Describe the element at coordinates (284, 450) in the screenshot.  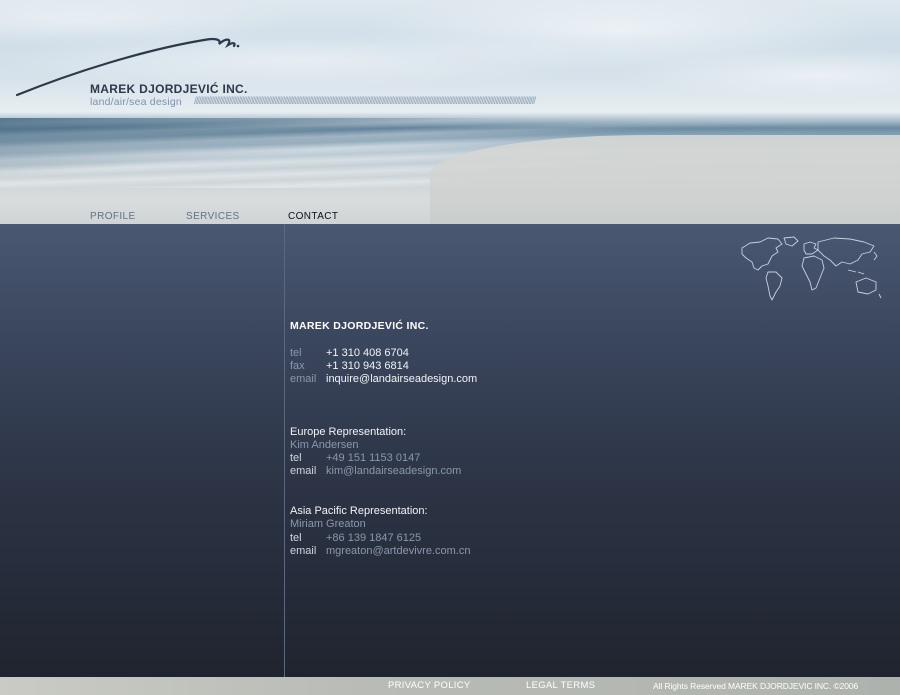
I see `column-divider` at that location.